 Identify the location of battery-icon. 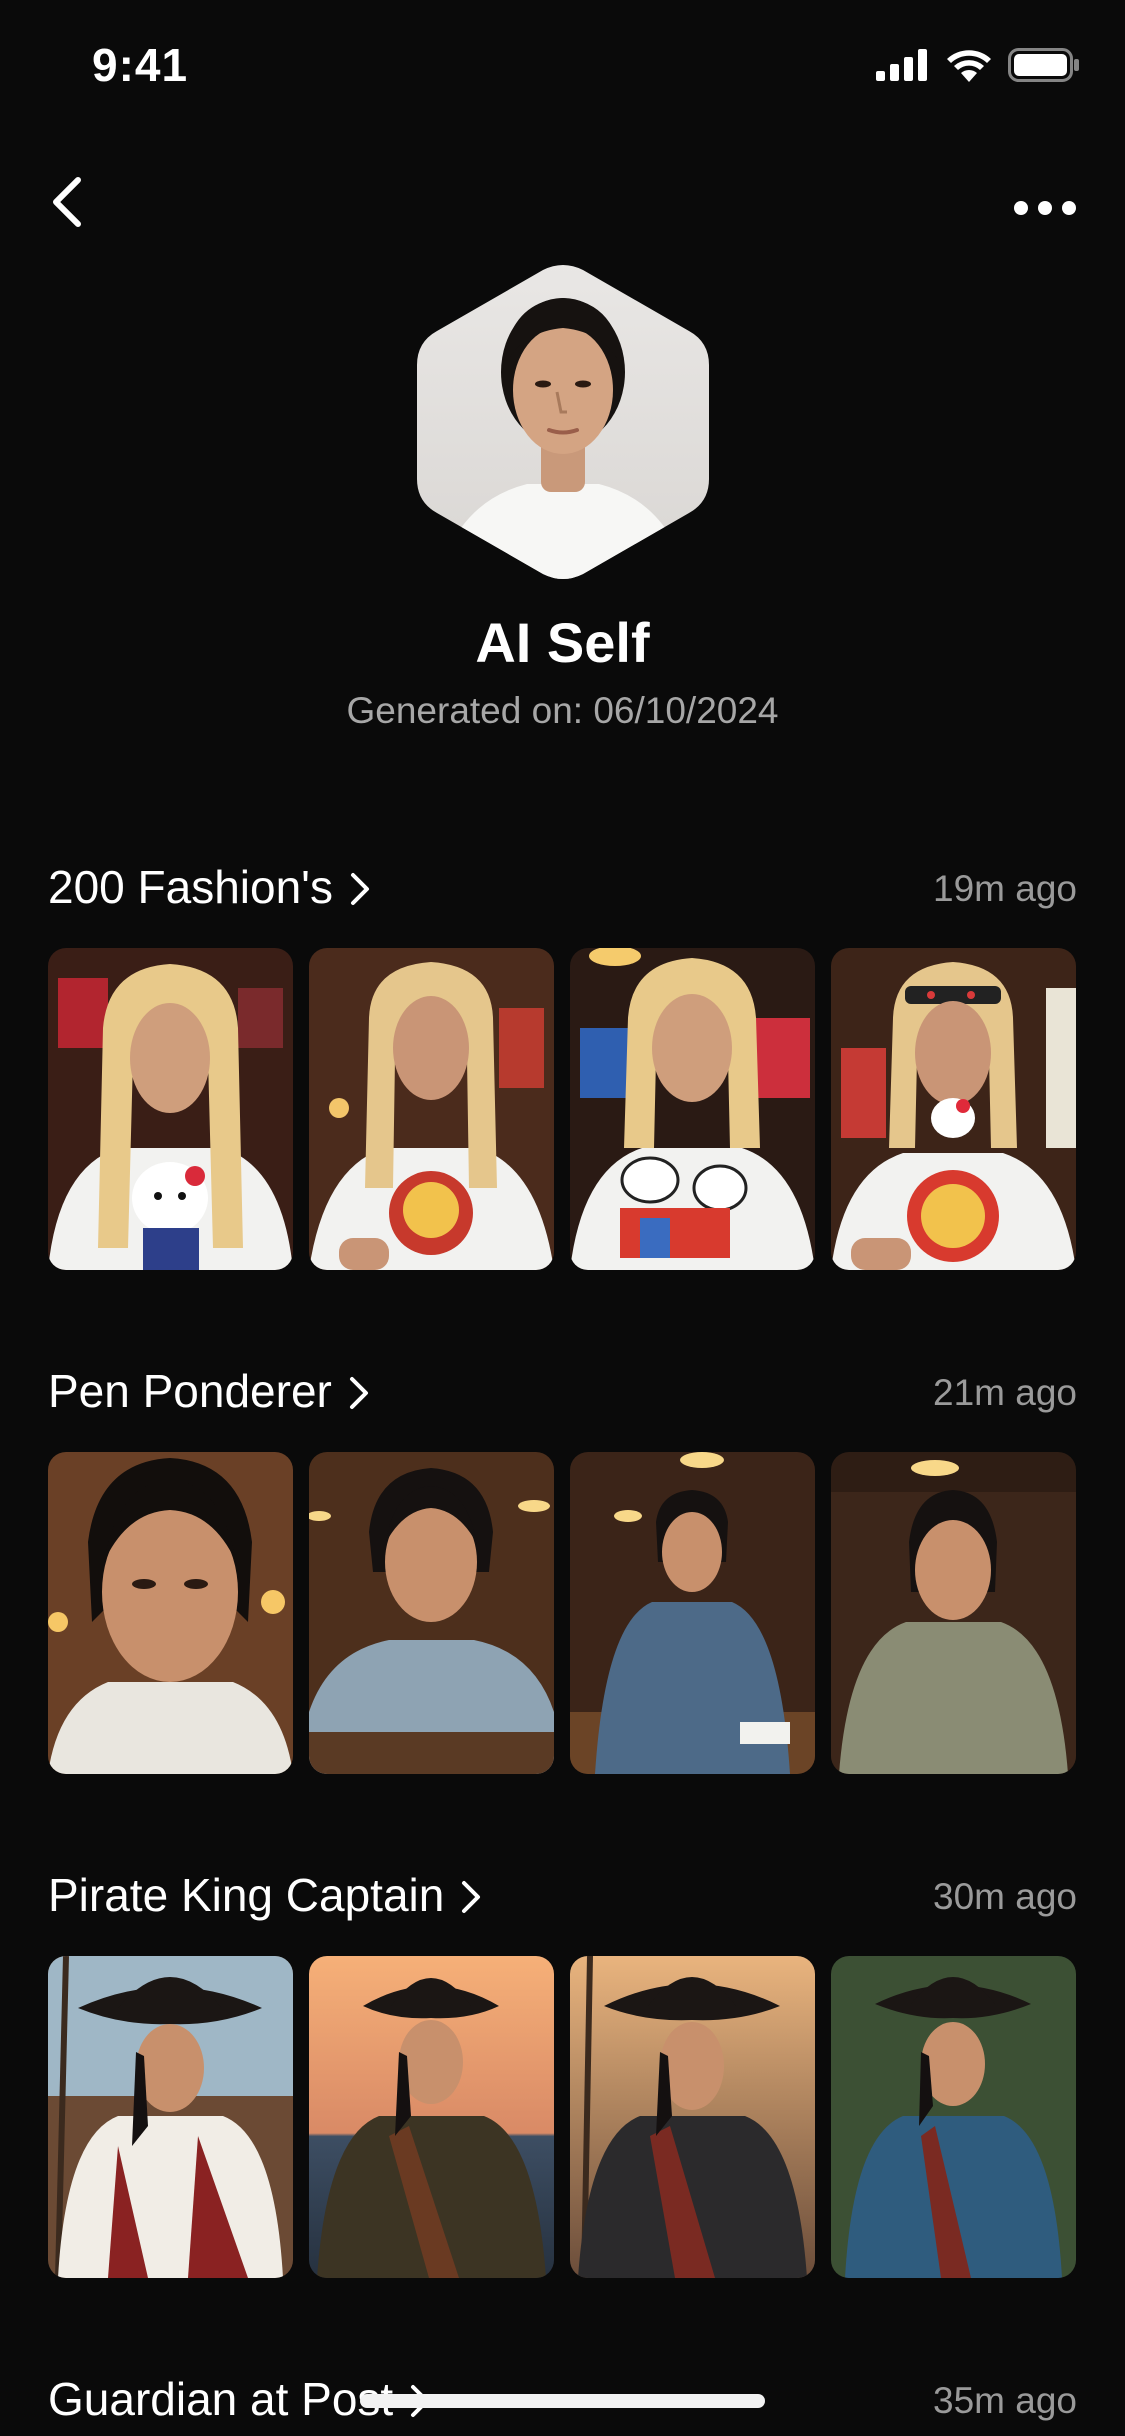
(1043, 65).